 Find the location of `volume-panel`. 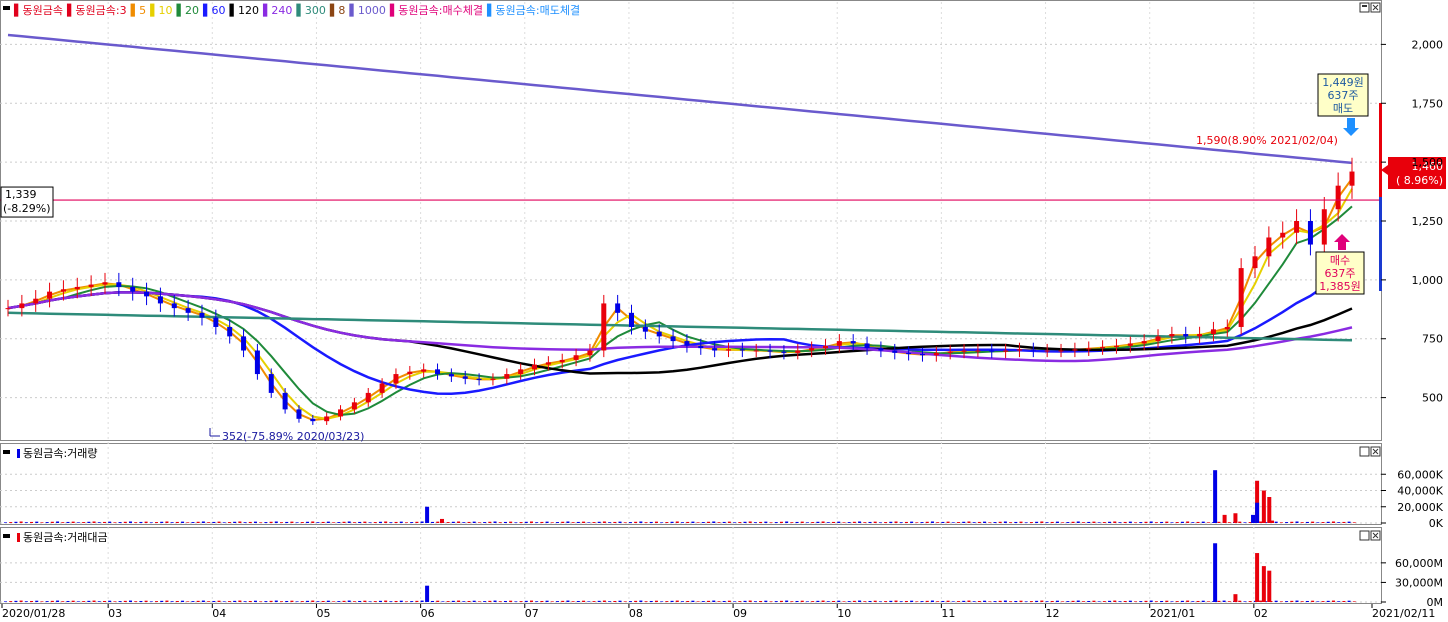

volume-panel is located at coordinates (691, 484).